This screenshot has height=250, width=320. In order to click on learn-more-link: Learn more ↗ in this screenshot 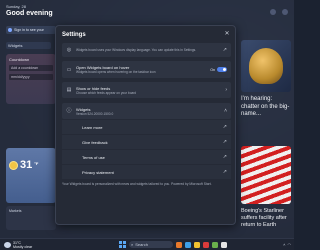, I will do `click(146, 127)`.